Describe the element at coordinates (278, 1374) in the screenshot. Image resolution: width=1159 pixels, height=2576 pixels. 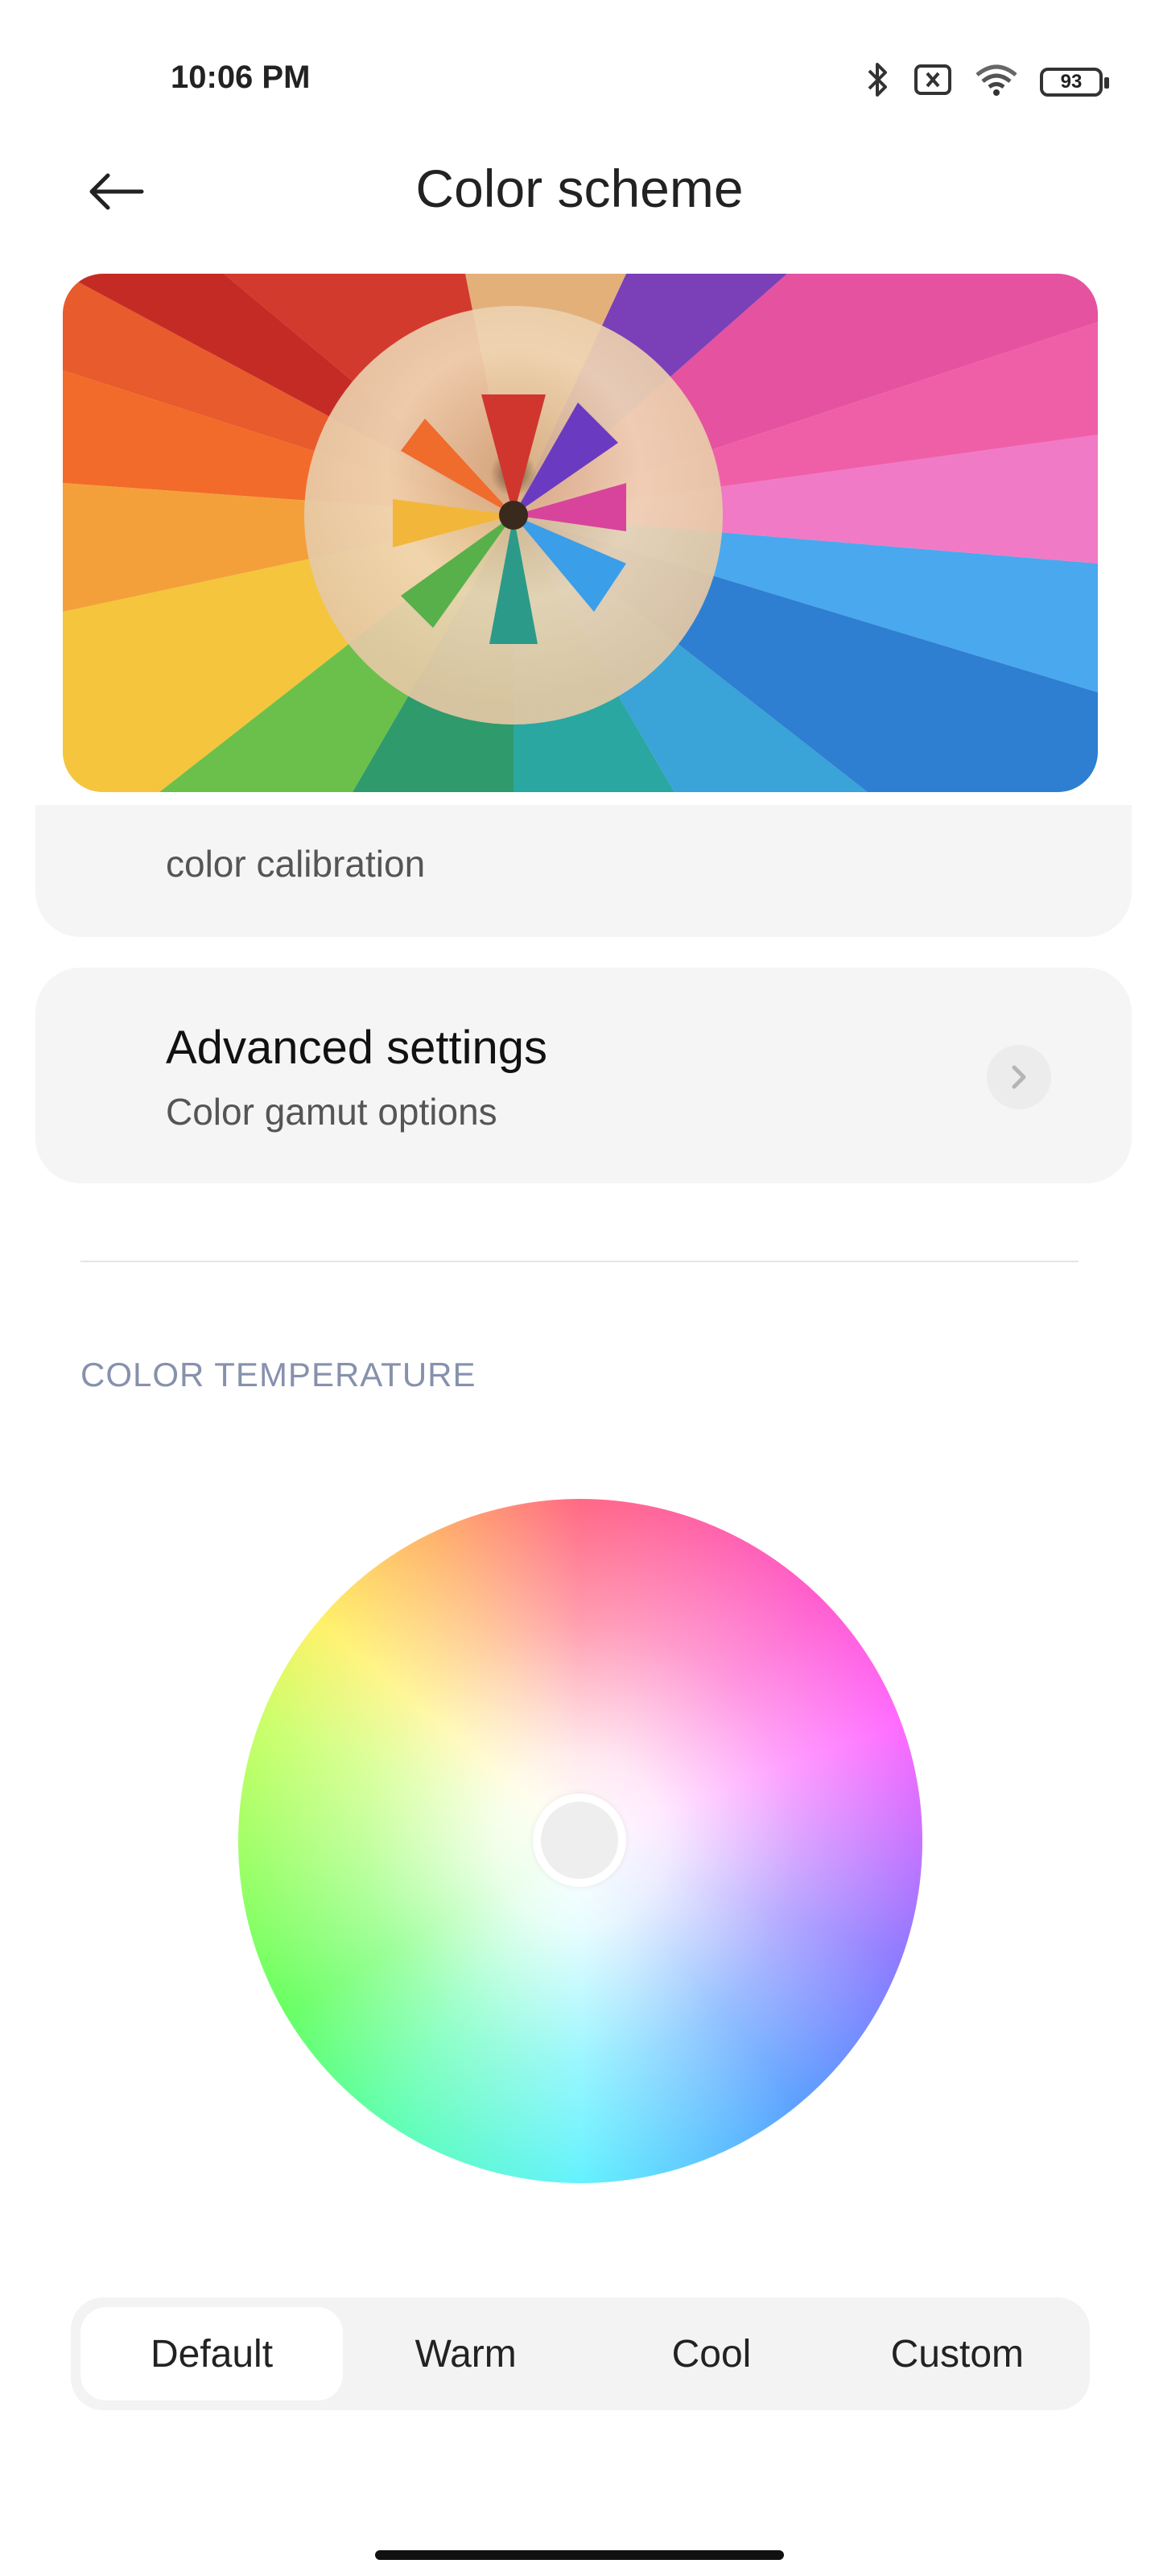
I see `color-temperature-title: COLOR TEMPERATURE` at that location.